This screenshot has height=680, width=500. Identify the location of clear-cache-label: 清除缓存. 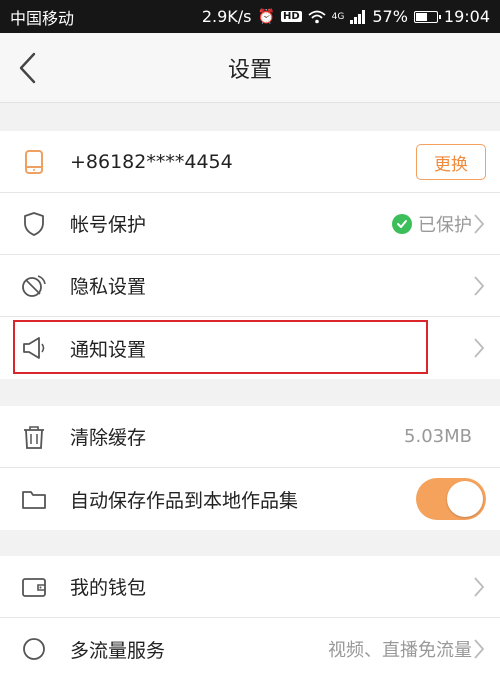
(108, 438).